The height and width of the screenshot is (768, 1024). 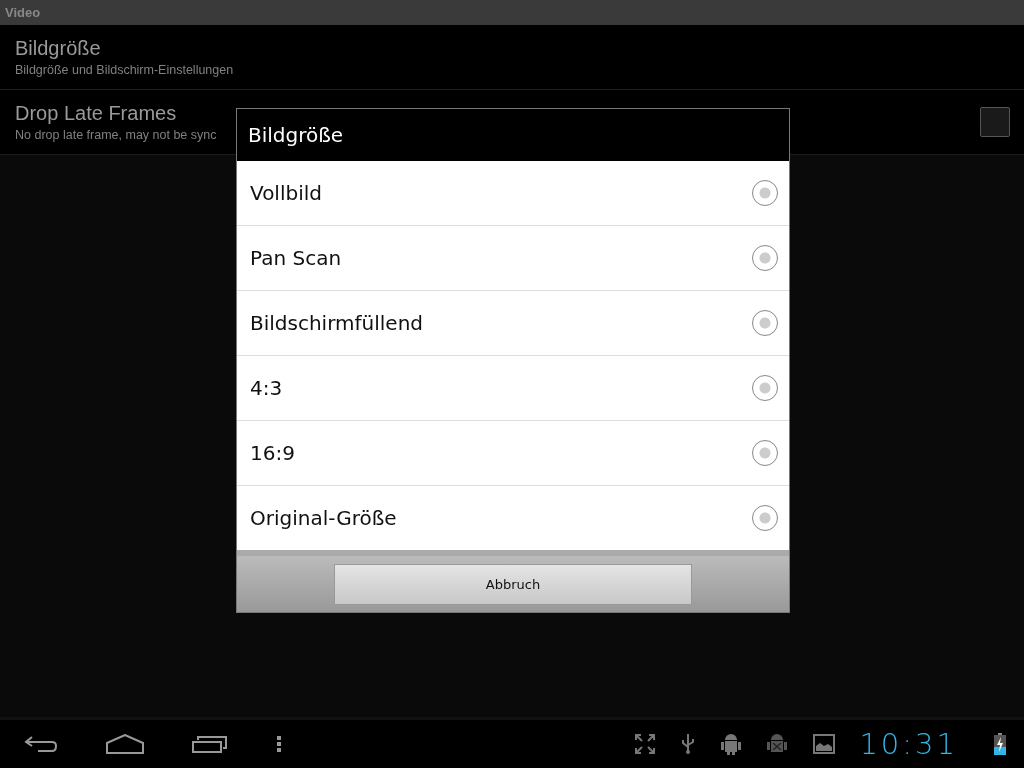 What do you see at coordinates (908, 744) in the screenshot?
I see `clock: 10:31` at bounding box center [908, 744].